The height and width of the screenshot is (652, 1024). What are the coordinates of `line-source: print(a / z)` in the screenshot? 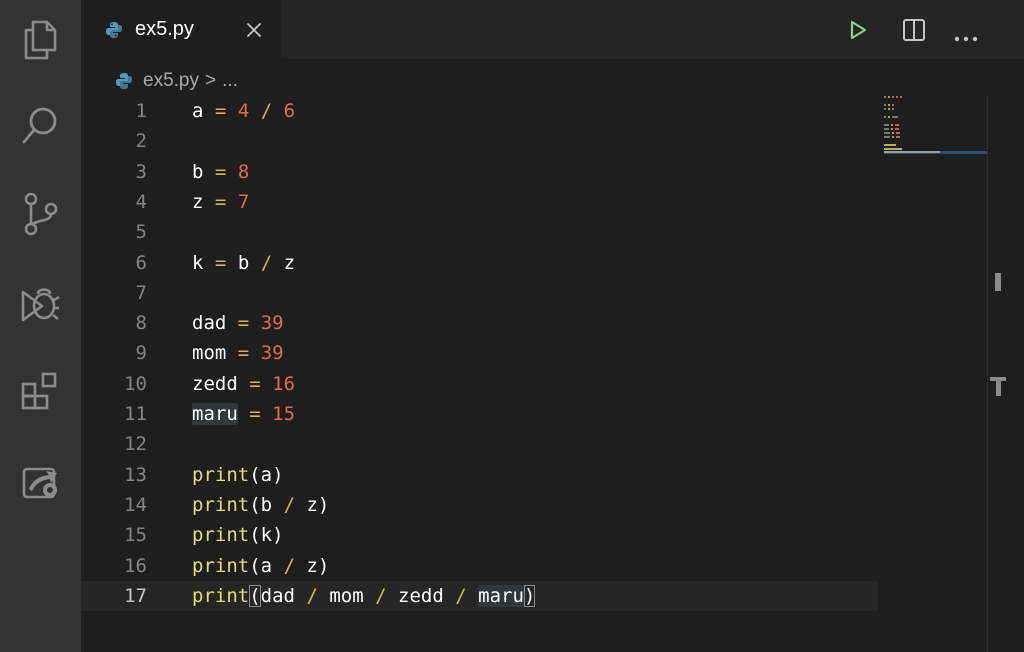 It's located at (260, 566).